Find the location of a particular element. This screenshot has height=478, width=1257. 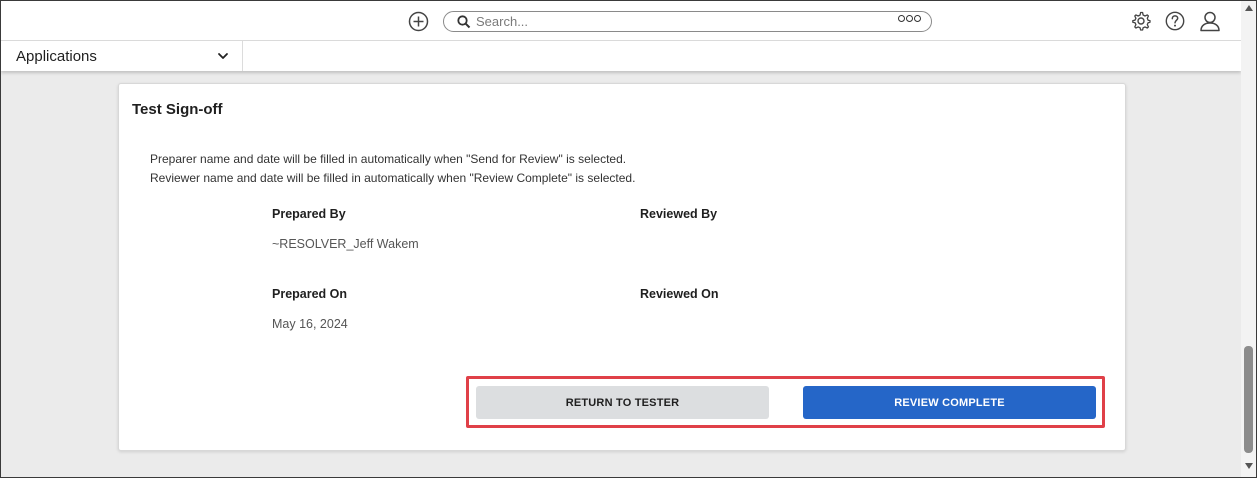

prepared-by-value: ~RESOLVER_Jeff Wakem is located at coordinates (345, 244).